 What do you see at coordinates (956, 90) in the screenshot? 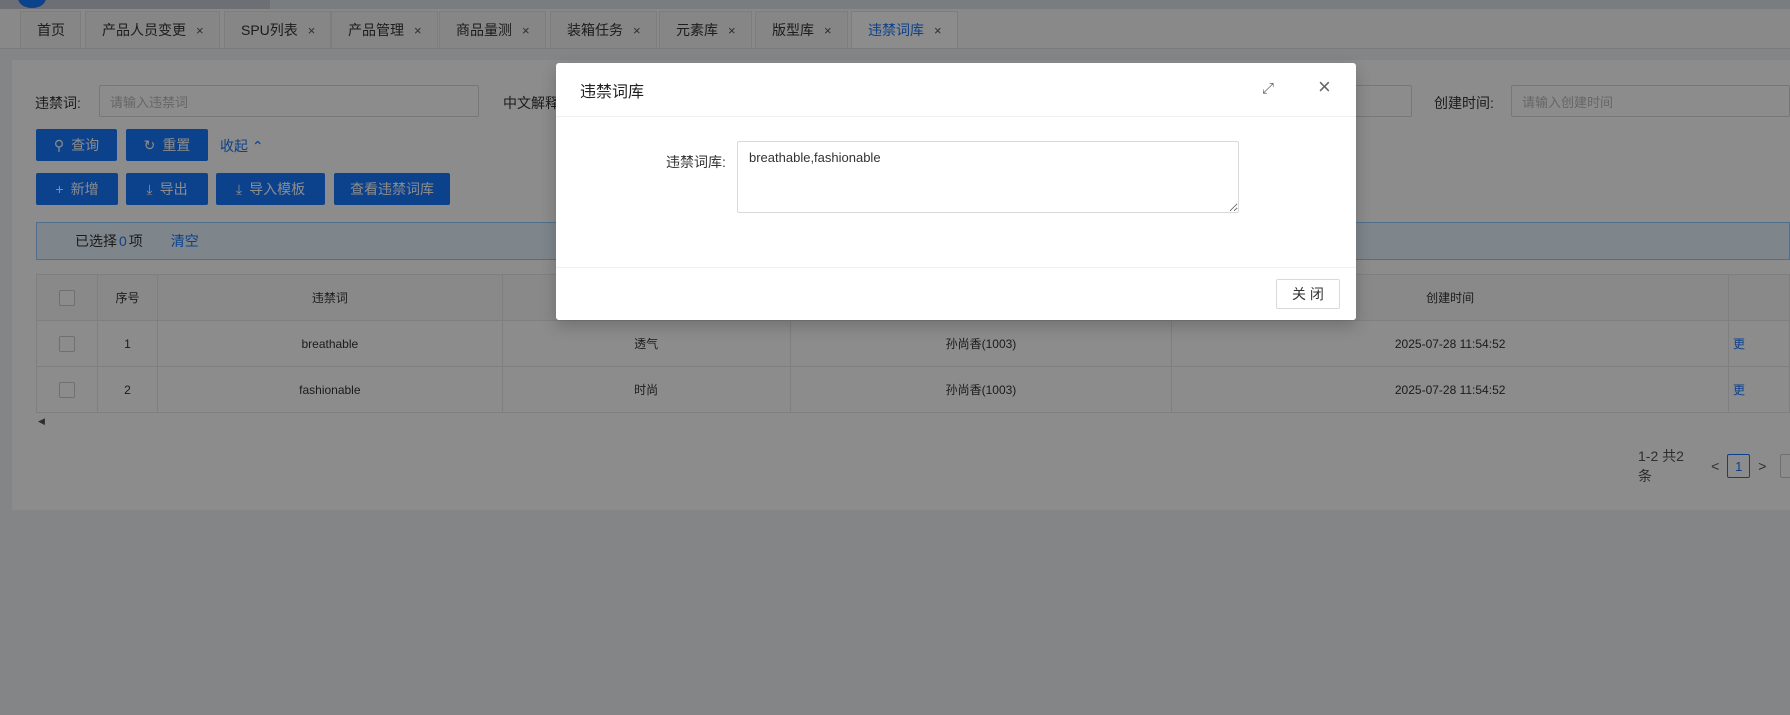
I see `modal-header: 违禁词库 ⤢ ×` at bounding box center [956, 90].